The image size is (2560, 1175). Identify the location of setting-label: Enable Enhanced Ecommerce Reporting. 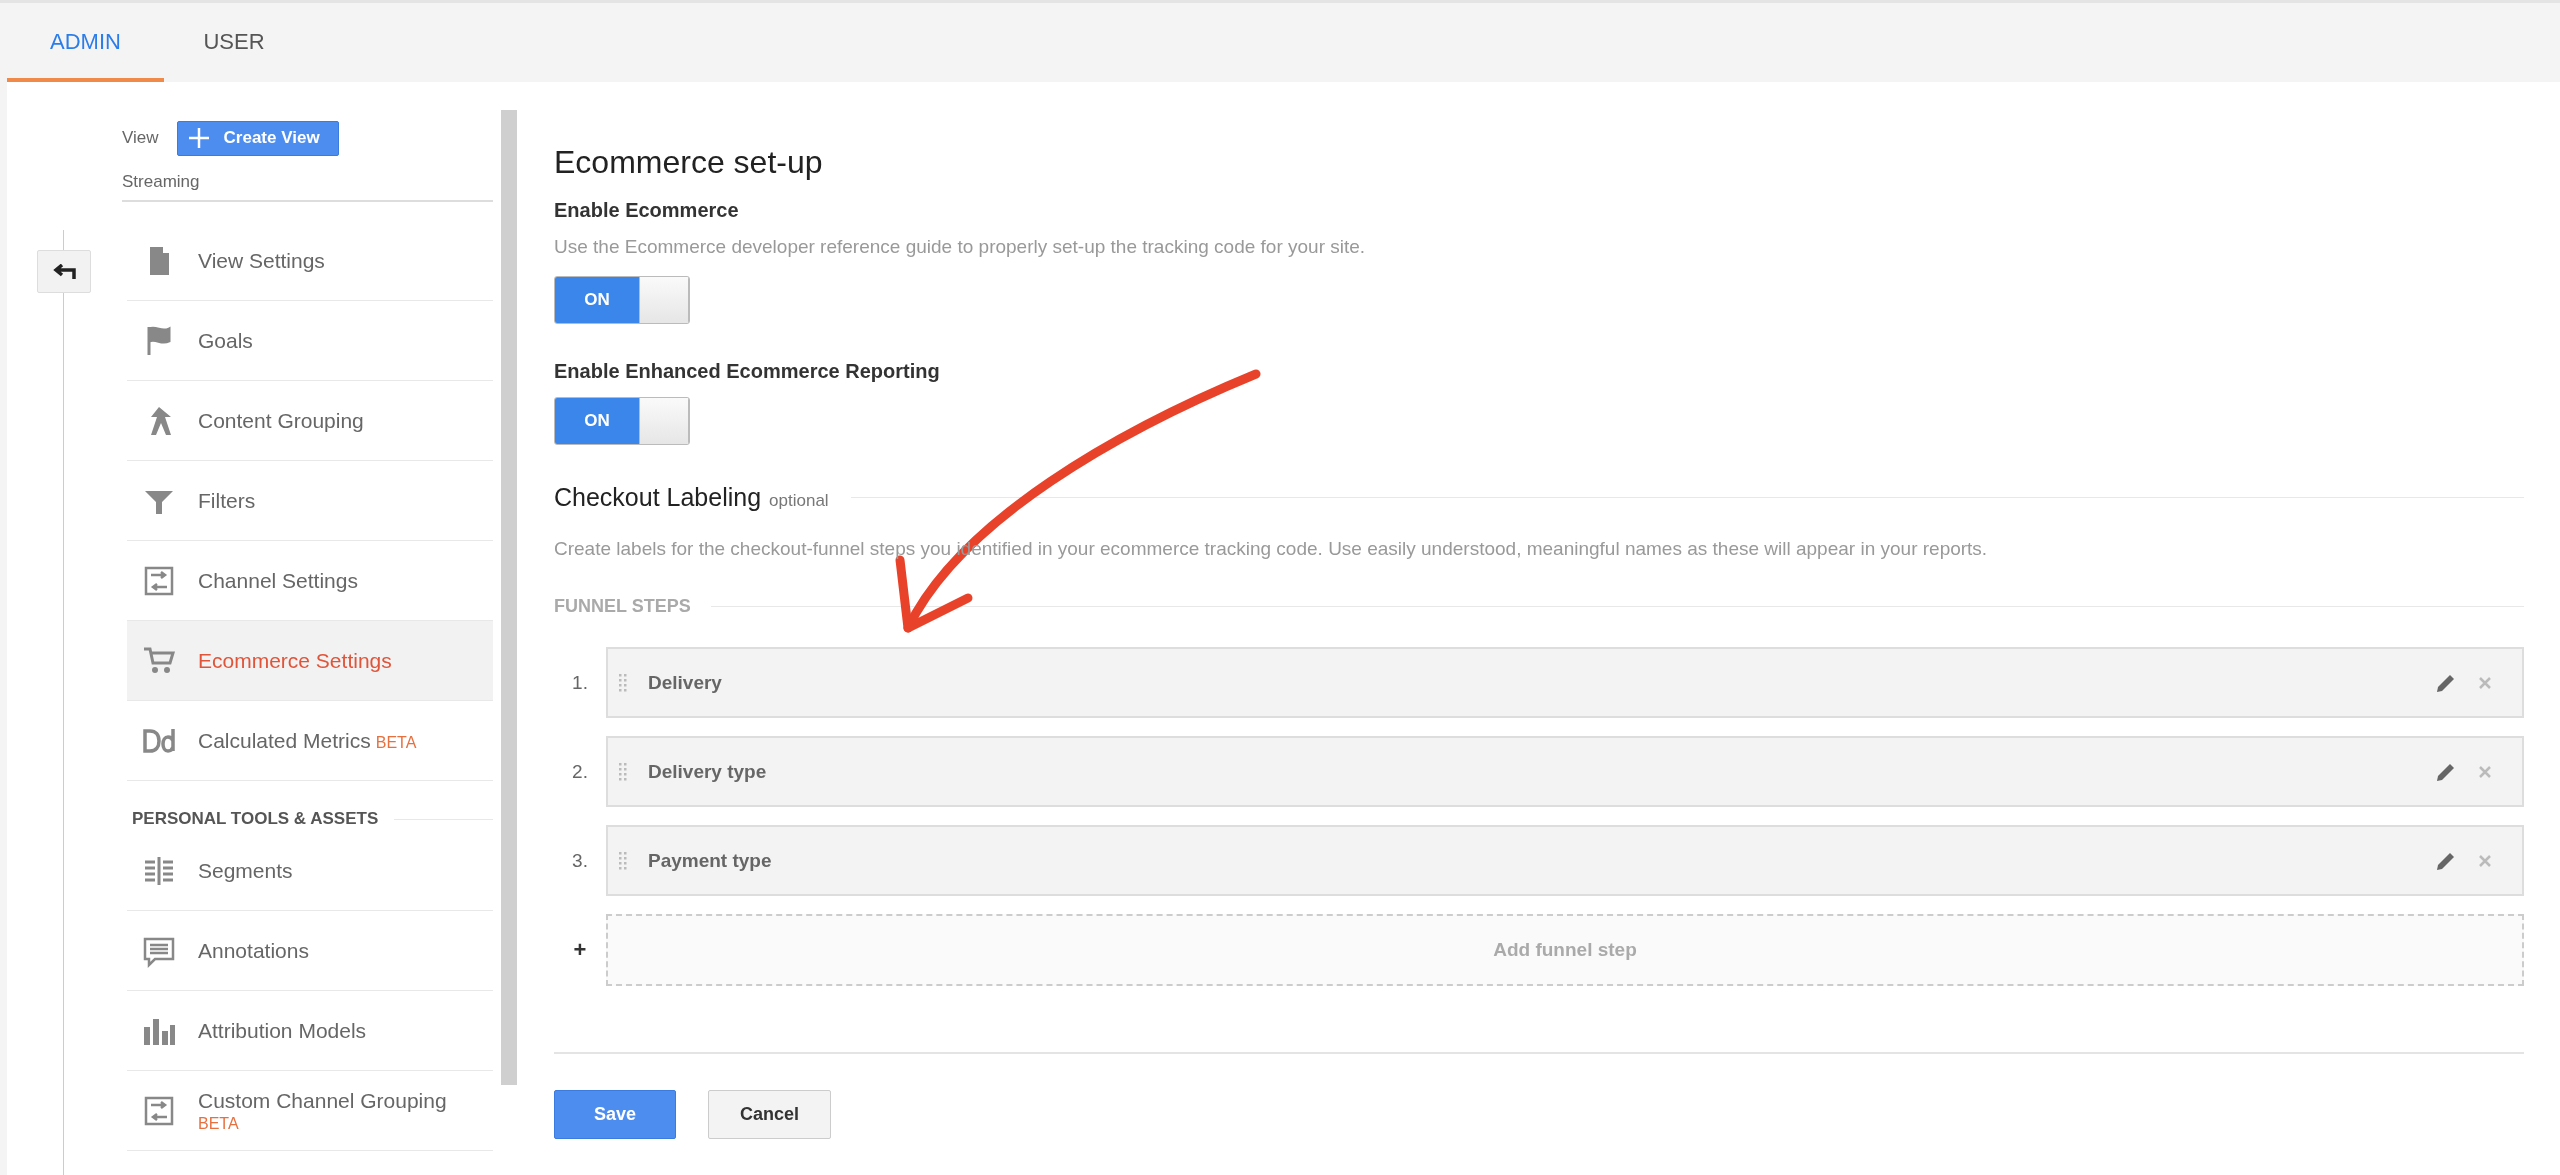
(747, 371).